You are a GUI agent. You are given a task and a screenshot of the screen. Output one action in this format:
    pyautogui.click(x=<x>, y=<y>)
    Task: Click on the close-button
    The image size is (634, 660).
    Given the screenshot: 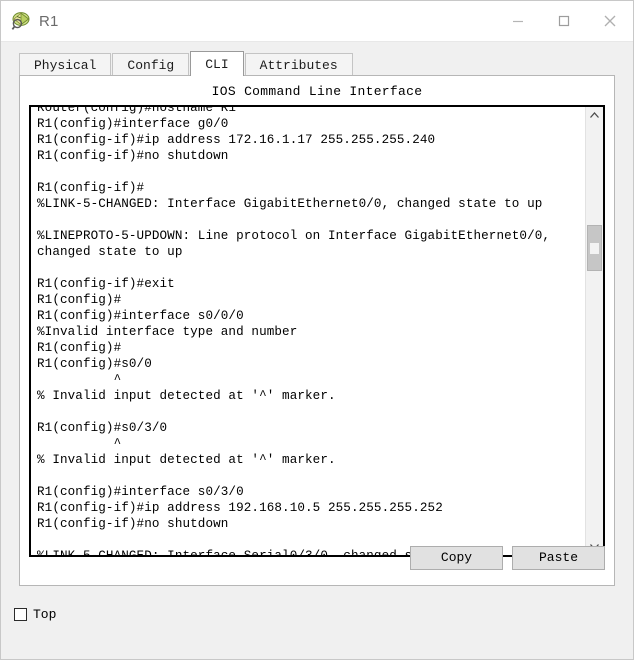 What is the action you would take?
    pyautogui.click(x=610, y=21)
    